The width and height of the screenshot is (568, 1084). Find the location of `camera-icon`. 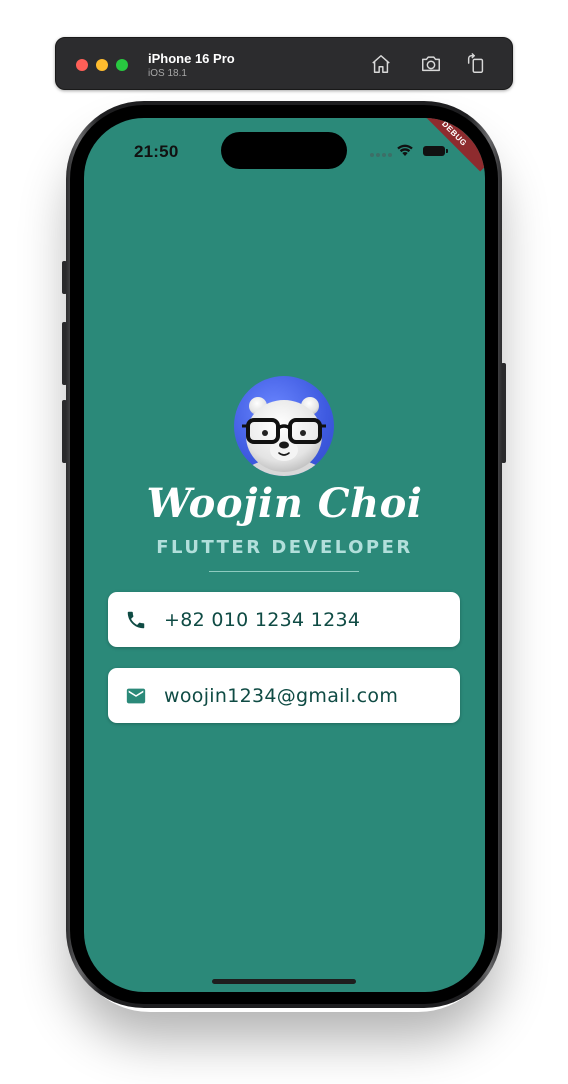

camera-icon is located at coordinates (431, 64).